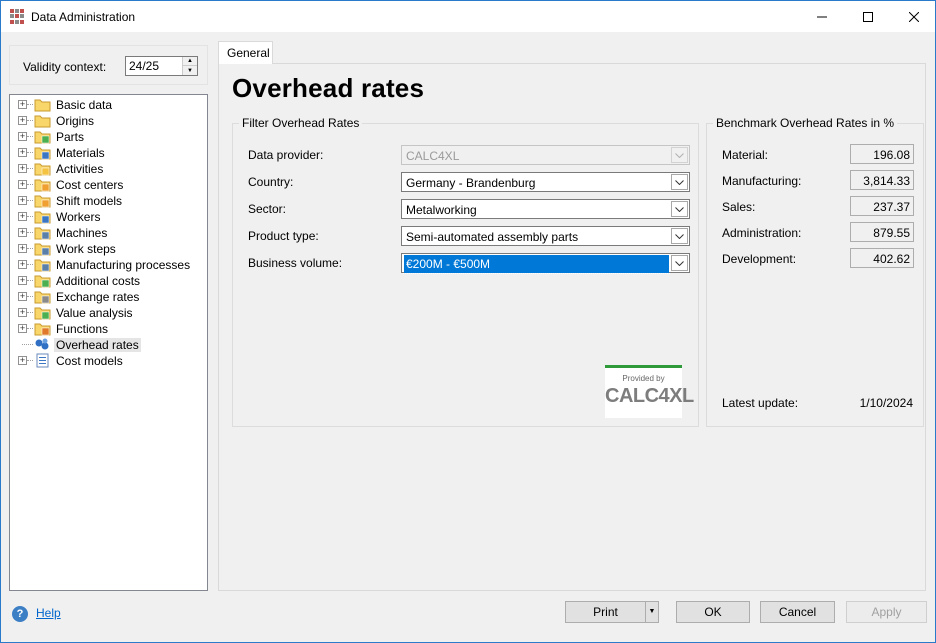  Describe the element at coordinates (545, 182) in the screenshot. I see `country-combobox: Germany - Brandenburg` at that location.